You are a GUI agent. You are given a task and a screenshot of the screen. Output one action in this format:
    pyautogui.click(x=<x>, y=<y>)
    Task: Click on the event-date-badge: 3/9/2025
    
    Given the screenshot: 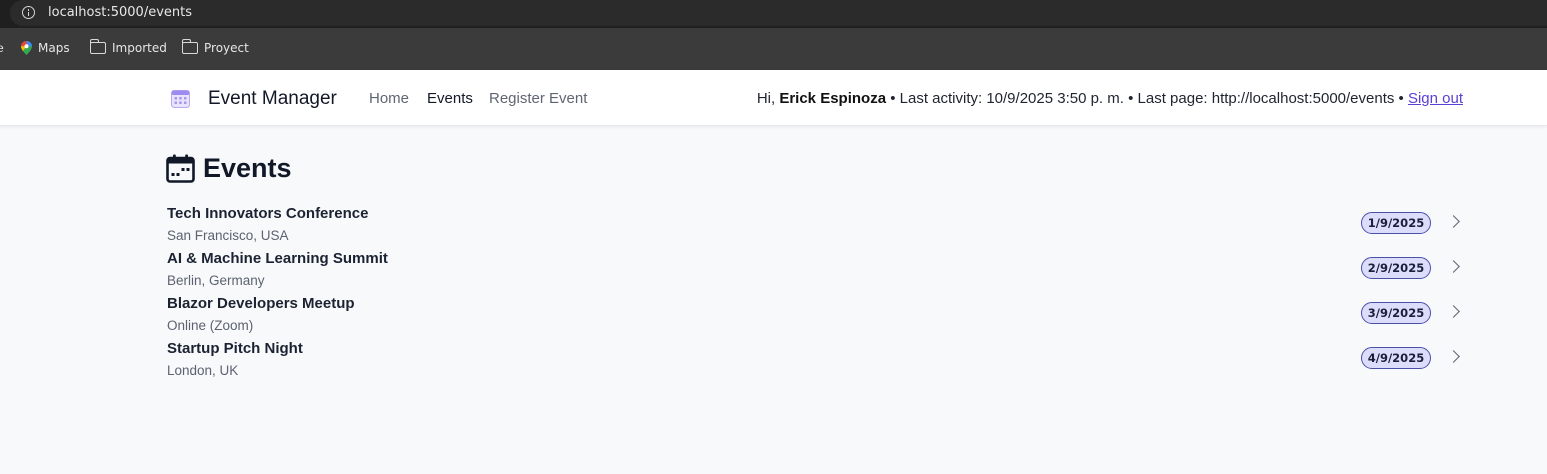 What is the action you would take?
    pyautogui.click(x=1396, y=313)
    